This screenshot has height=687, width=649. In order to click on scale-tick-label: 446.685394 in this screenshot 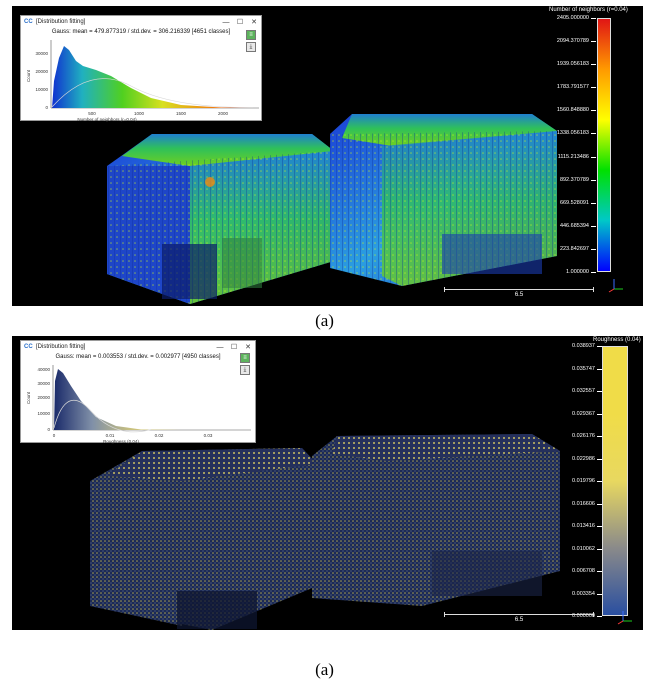, I will do `click(574, 225)`.